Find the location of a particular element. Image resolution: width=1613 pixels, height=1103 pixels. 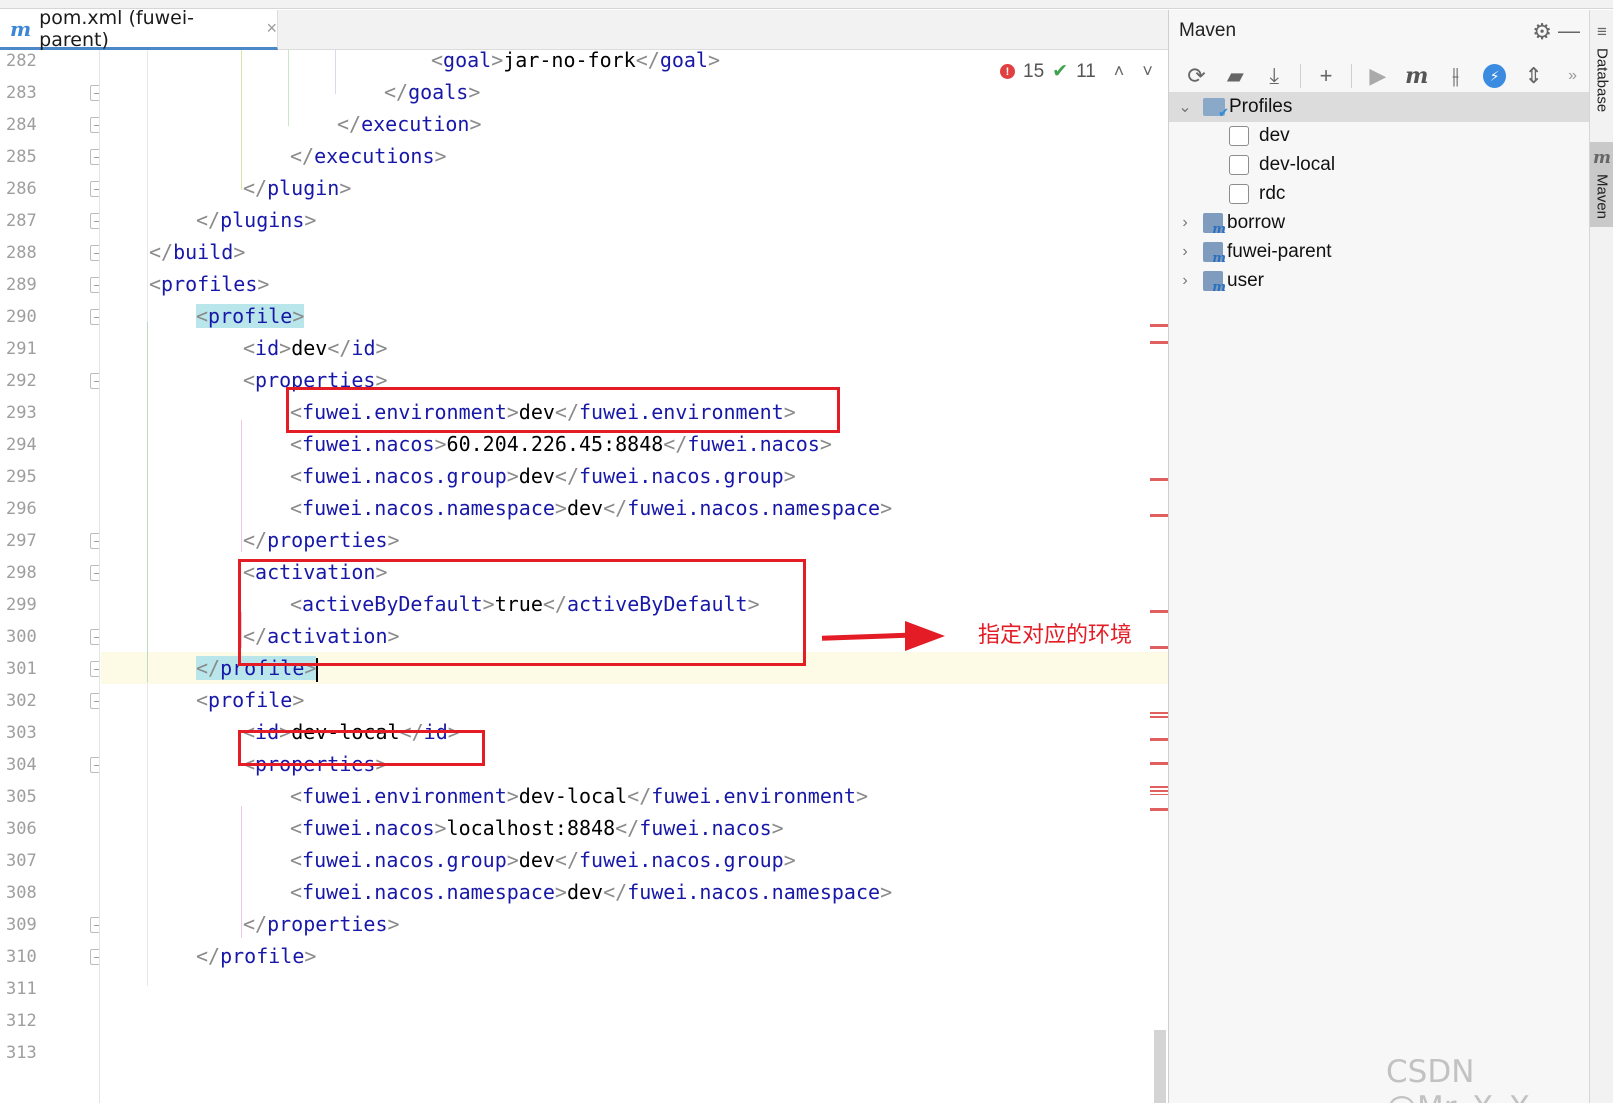

xml-tag-name: goal is located at coordinates (683, 61).